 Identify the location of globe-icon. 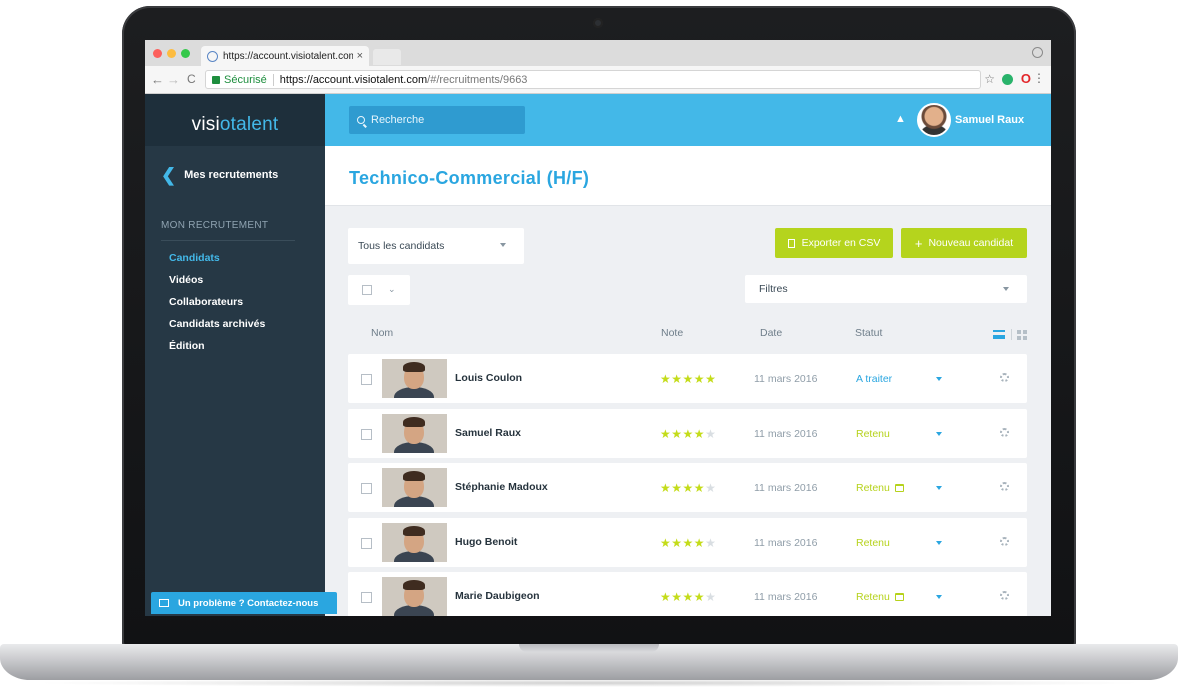
(212, 56).